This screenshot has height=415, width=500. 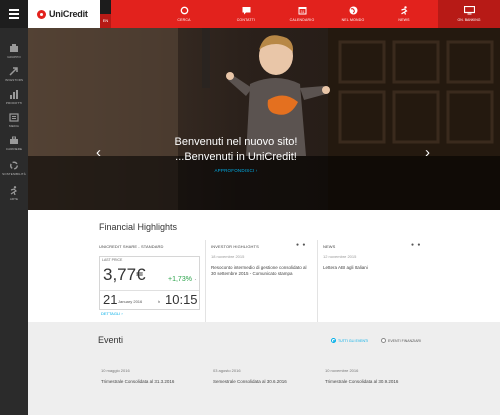 I want to click on online-banking-button: ON. BANKING, so click(x=469, y=14).